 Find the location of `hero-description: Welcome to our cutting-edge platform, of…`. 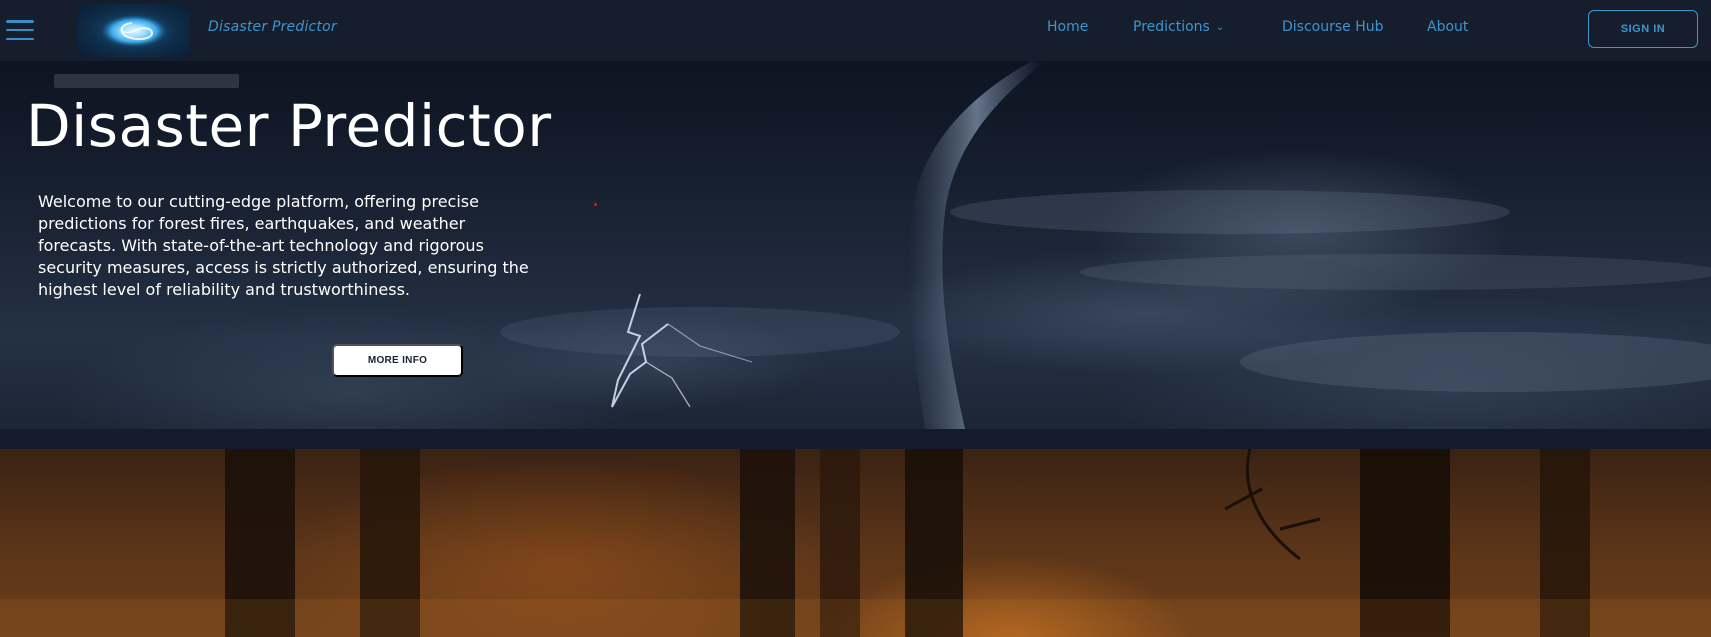

hero-description: Welcome to our cutting-edge platform, of… is located at coordinates (283, 245).